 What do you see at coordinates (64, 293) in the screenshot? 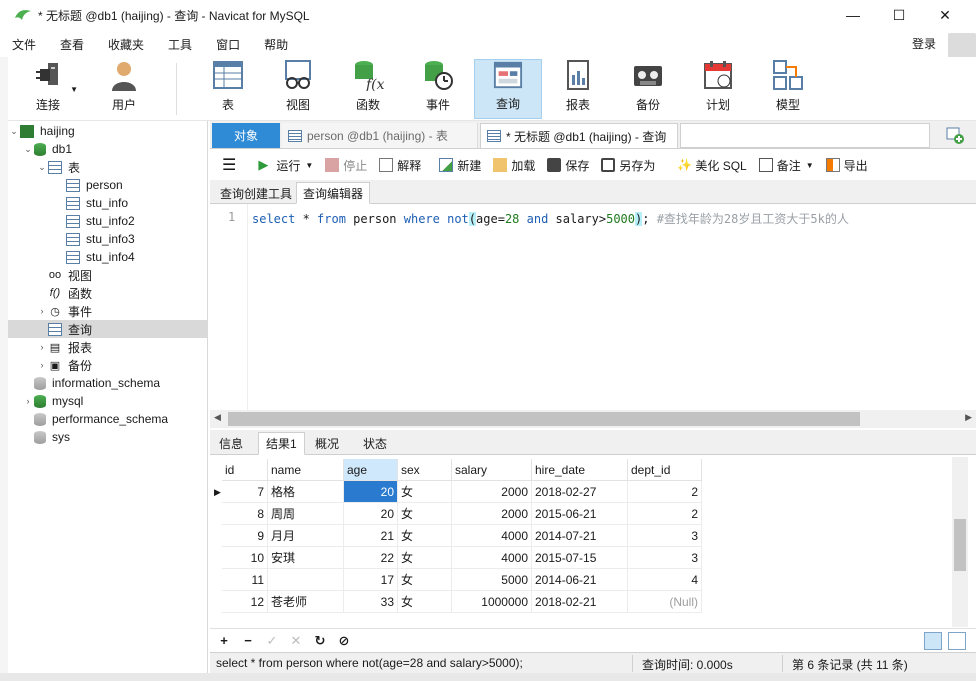
I see `tree-functions: f() 函数` at bounding box center [64, 293].